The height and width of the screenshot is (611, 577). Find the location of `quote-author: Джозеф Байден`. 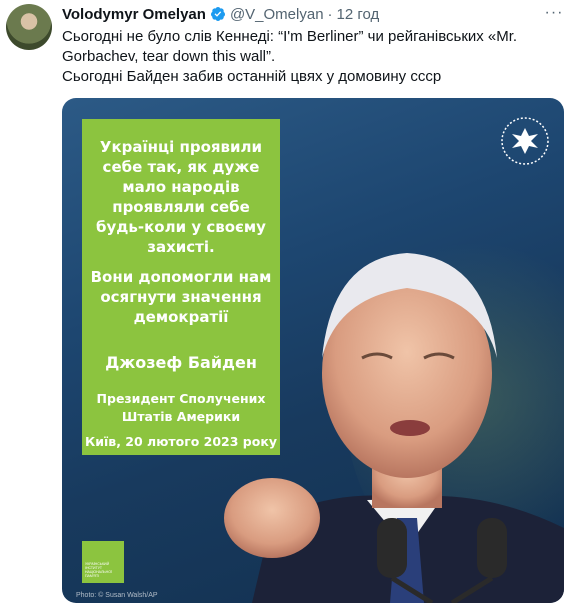

quote-author: Джозеф Байден is located at coordinates (181, 362).